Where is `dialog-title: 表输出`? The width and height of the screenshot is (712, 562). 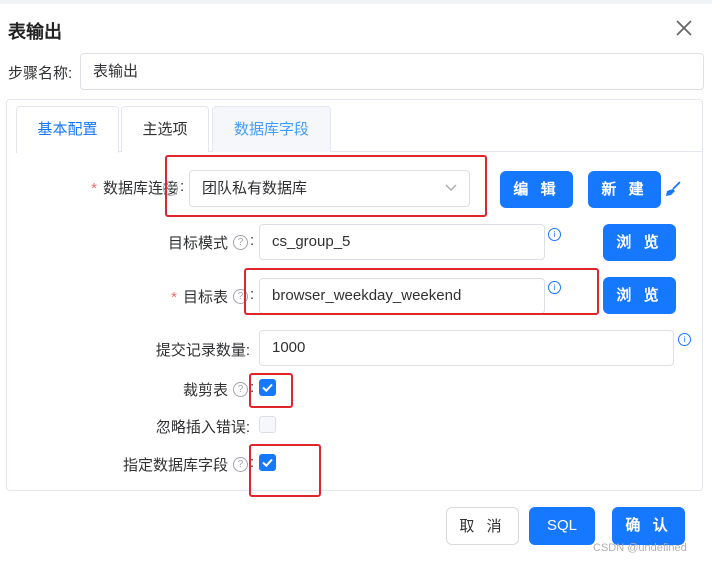 dialog-title: 表输出 is located at coordinates (35, 32).